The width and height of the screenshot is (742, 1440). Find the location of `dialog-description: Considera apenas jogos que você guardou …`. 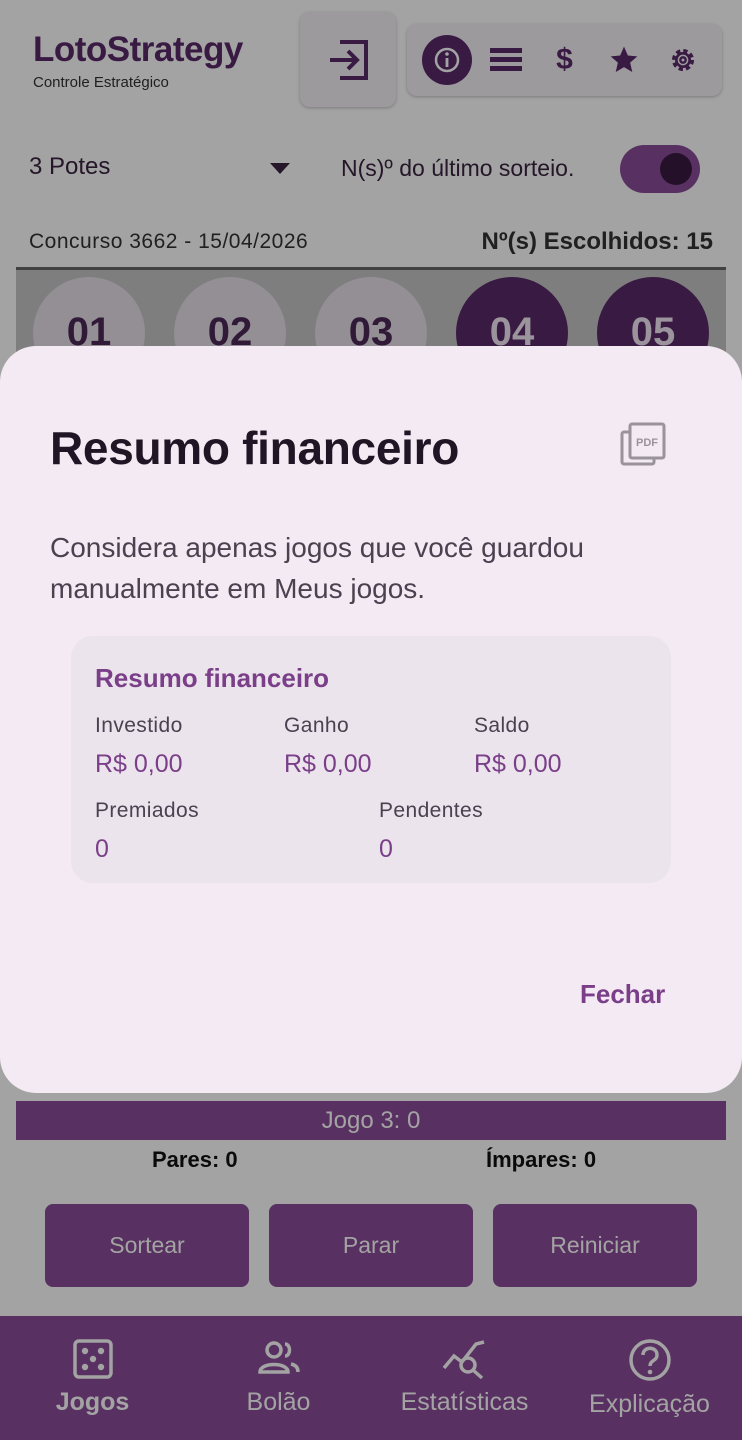

dialog-description: Considera apenas jogos que você guardou … is located at coordinates (317, 568).